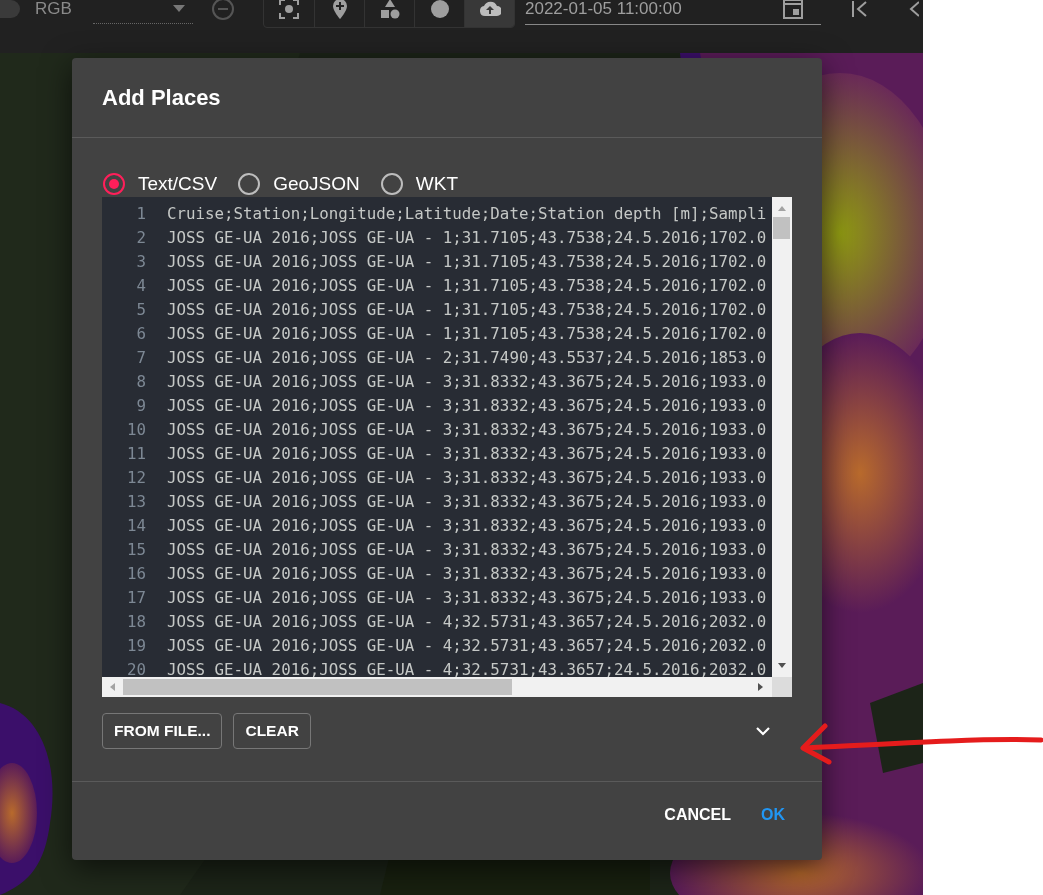 The width and height of the screenshot is (1043, 895). What do you see at coordinates (439, 10) in the screenshot?
I see `circle-icon` at bounding box center [439, 10].